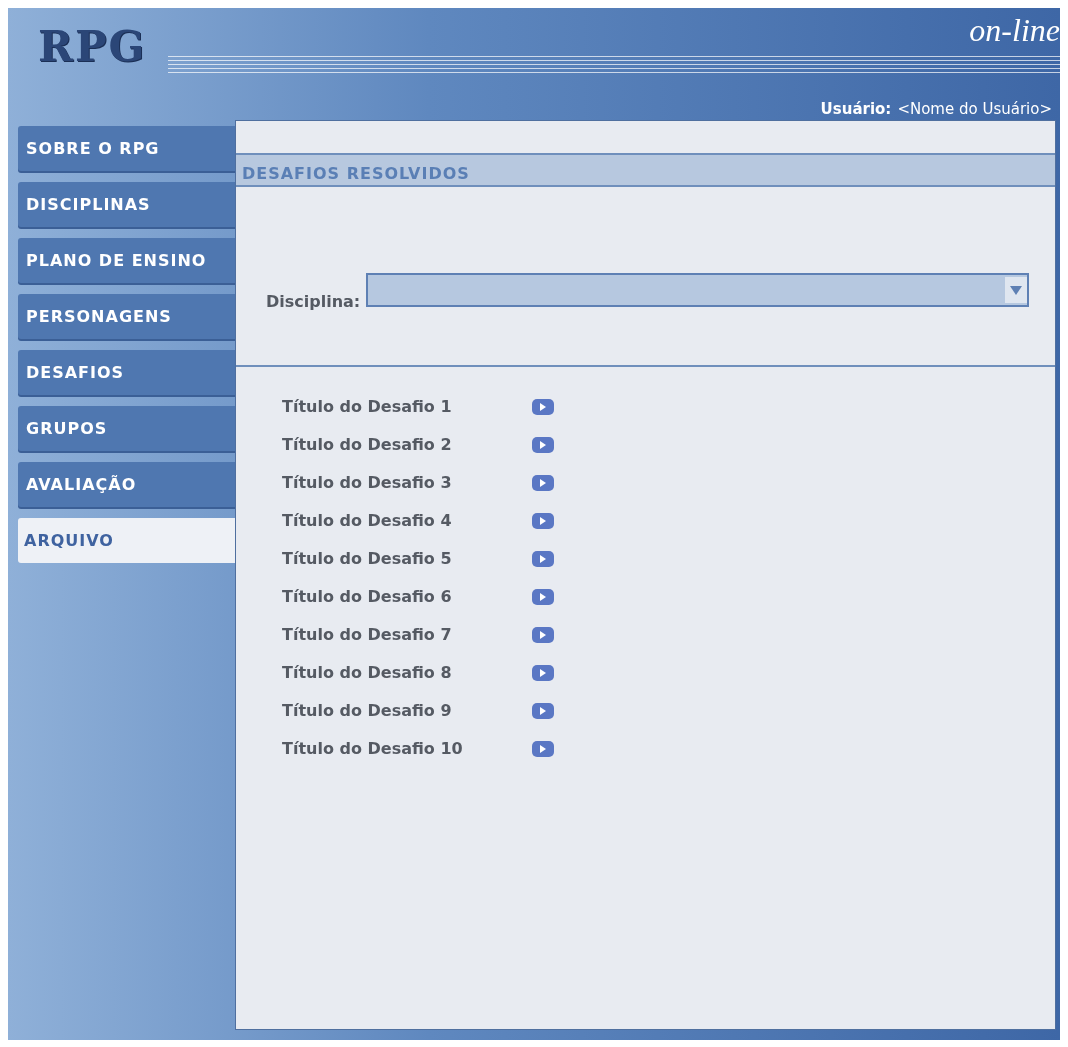  What do you see at coordinates (126, 484) in the screenshot?
I see `menu-item: AVALIAÇÃO` at bounding box center [126, 484].